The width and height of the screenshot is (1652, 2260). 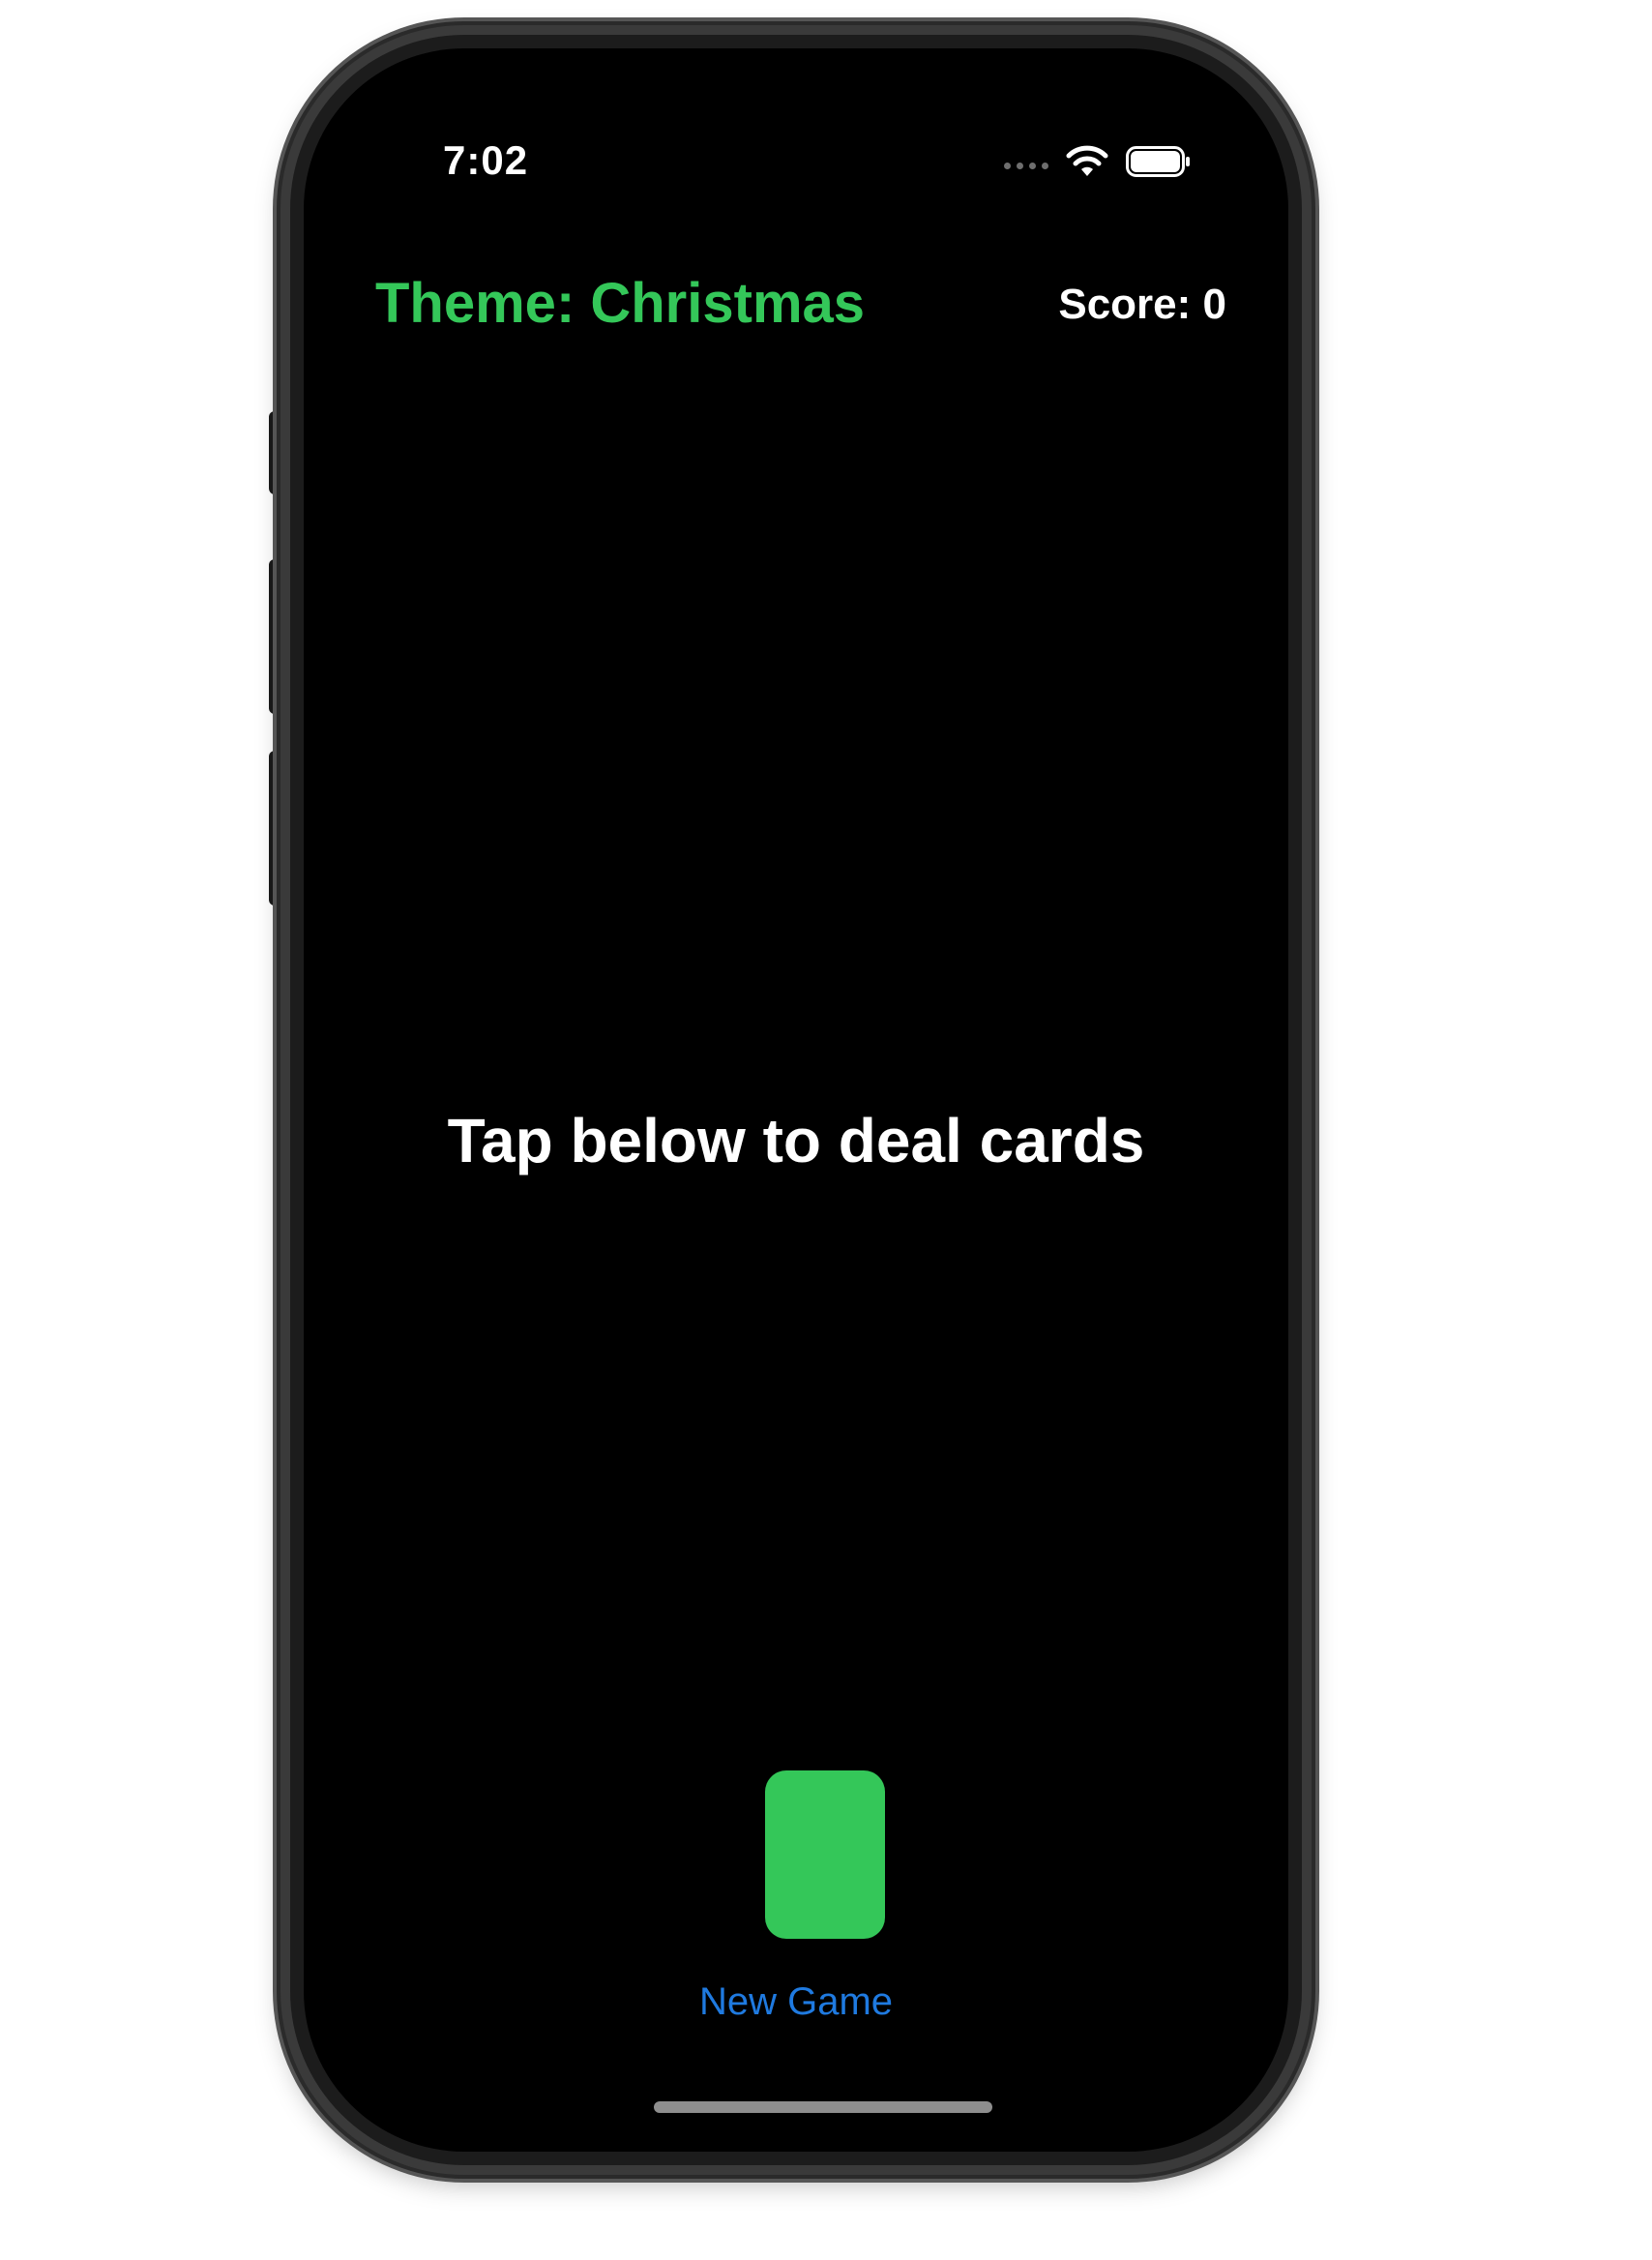 I want to click on deal-deck-card, so click(x=825, y=1855).